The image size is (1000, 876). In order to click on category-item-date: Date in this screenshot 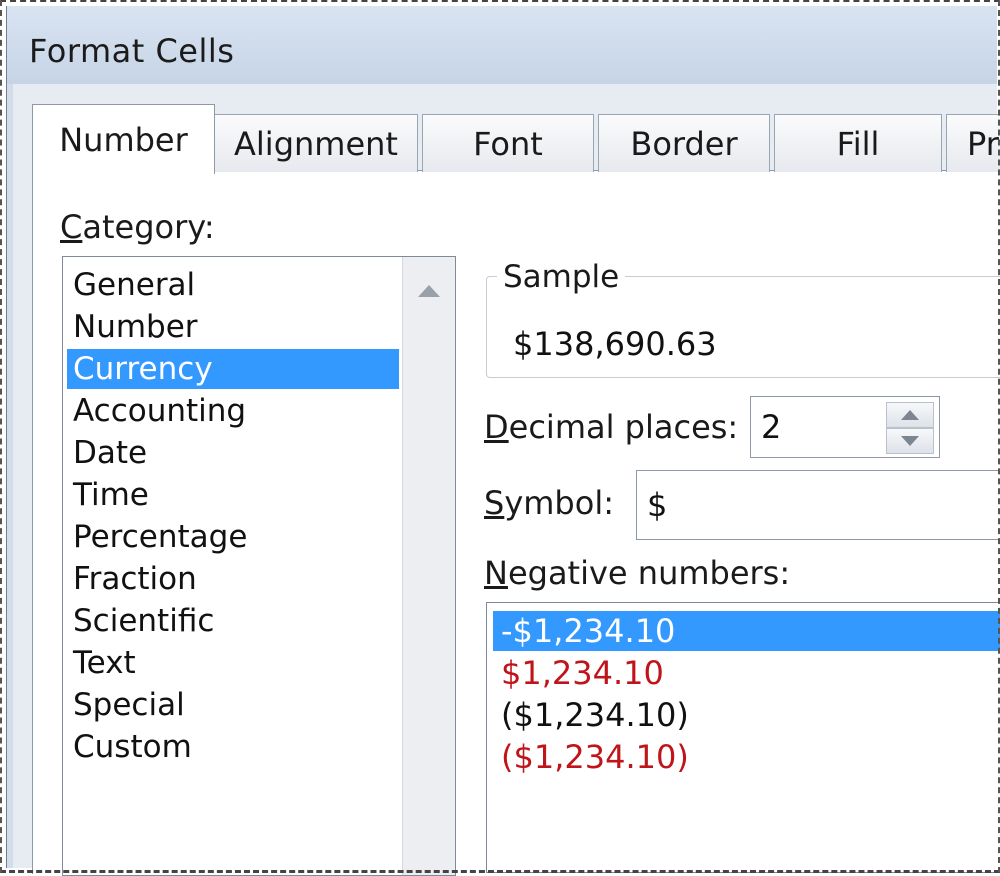, I will do `click(233, 453)`.